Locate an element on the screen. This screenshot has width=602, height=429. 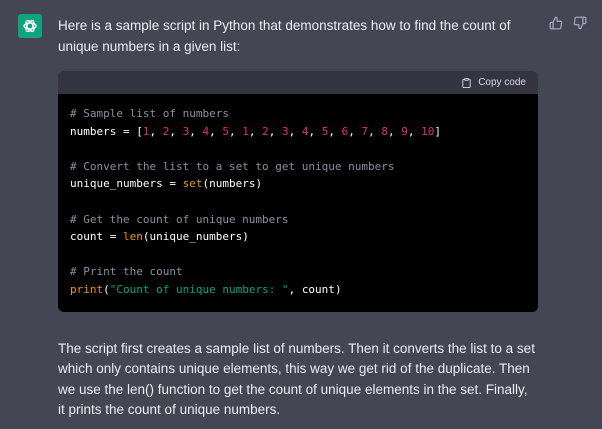
code-variable: count is located at coordinates (87, 237).